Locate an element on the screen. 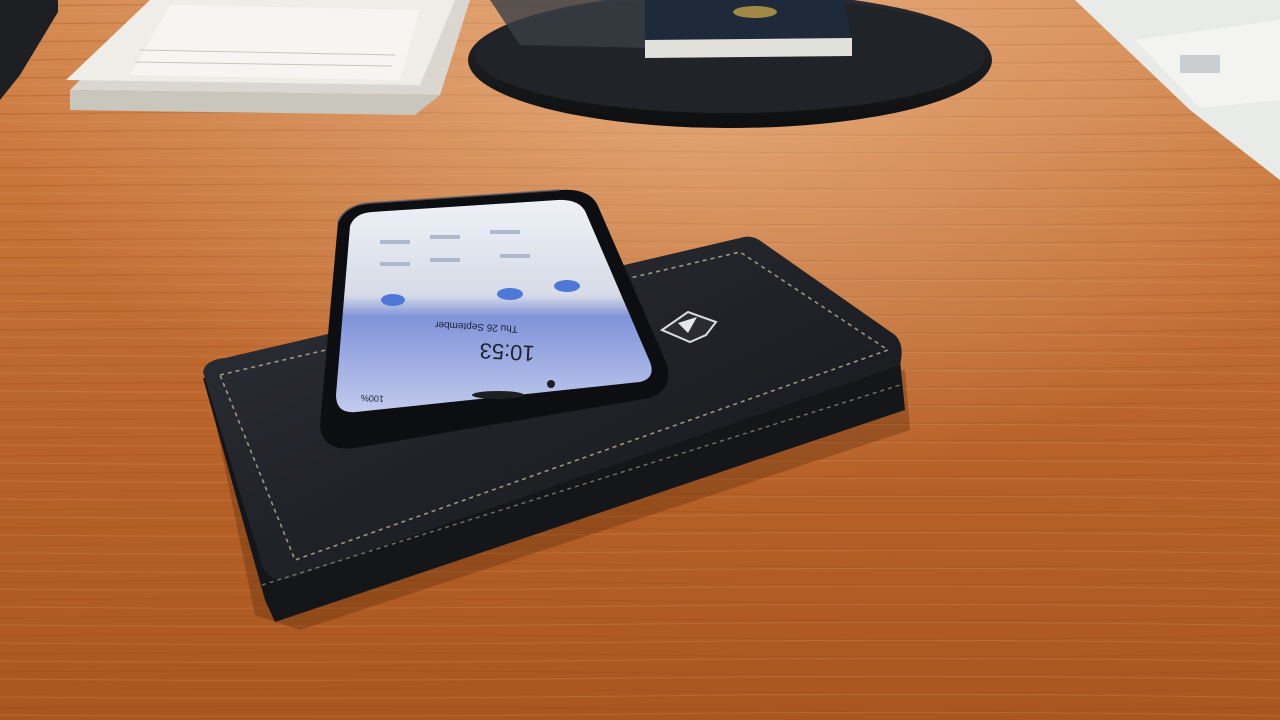 This screenshot has width=1280, height=720. phone-camera is located at coordinates (551, 384).